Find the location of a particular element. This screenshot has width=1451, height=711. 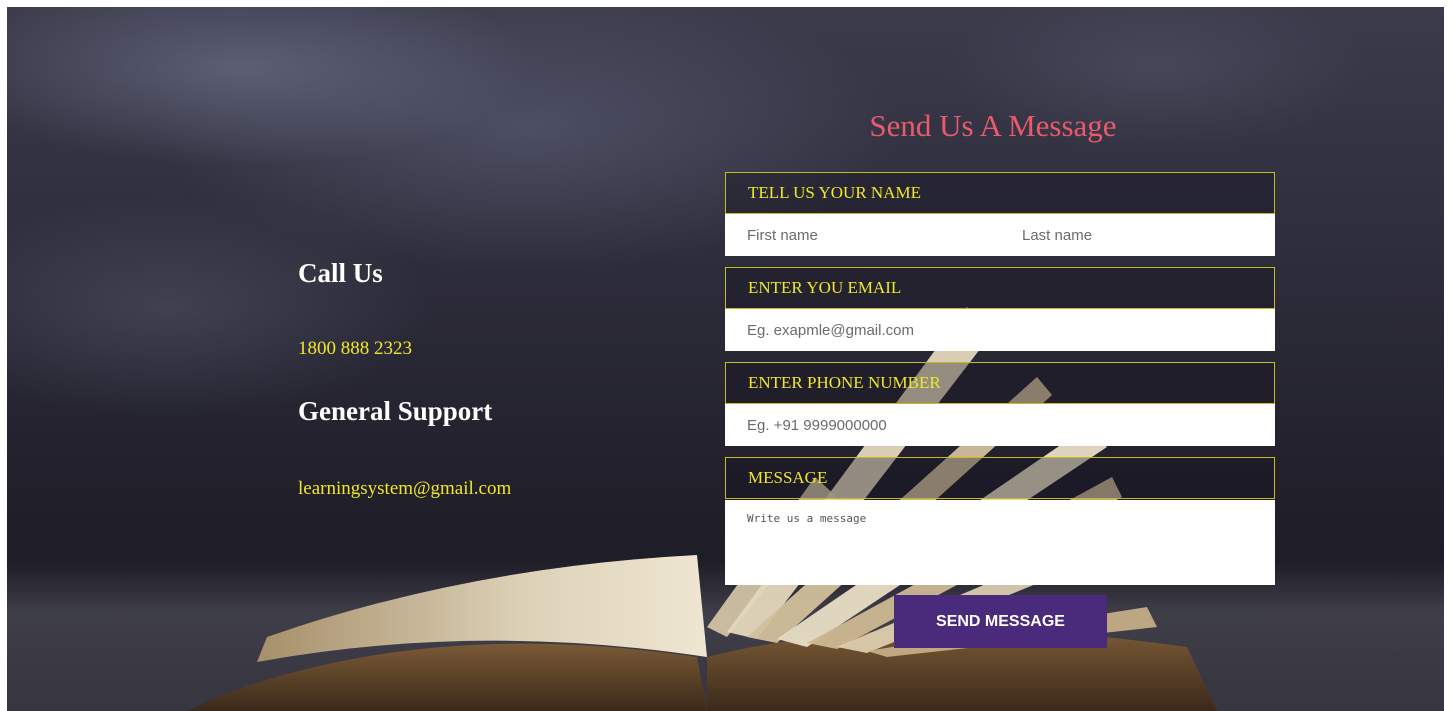

phone-number: 1800 888 2323 is located at coordinates (355, 348).